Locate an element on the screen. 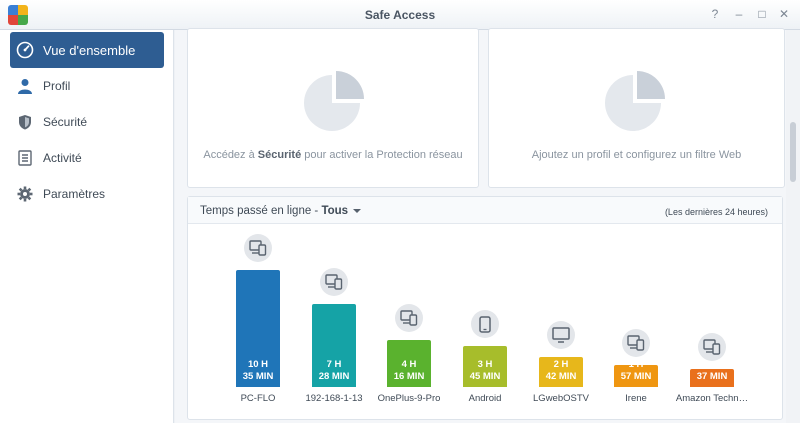 The height and width of the screenshot is (423, 800). sidebar-item-label: Vue d'ensemble is located at coordinates (89, 50).